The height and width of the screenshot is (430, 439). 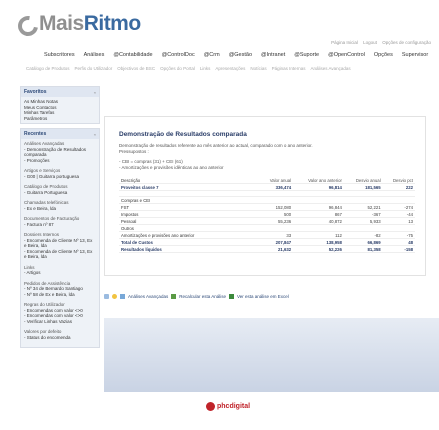 I want to click on row-label: Outros, so click(x=189, y=228).